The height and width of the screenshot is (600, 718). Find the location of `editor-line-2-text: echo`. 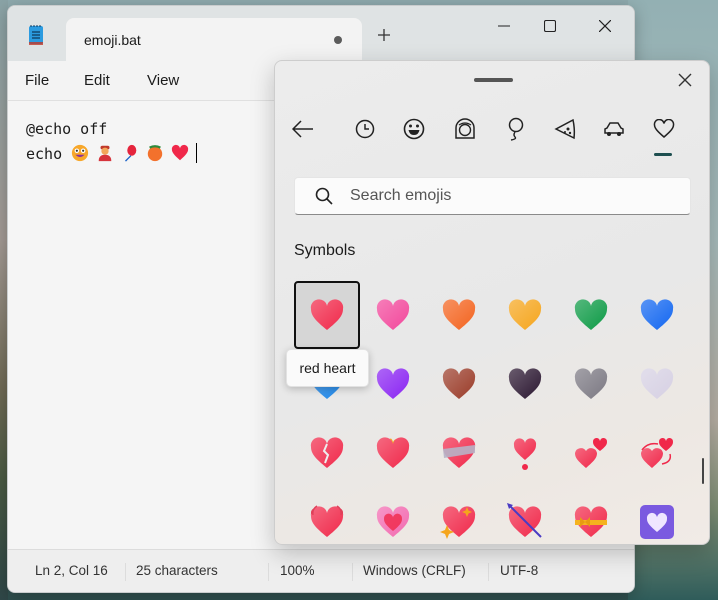

editor-line-2-text: echo is located at coordinates (49, 154).